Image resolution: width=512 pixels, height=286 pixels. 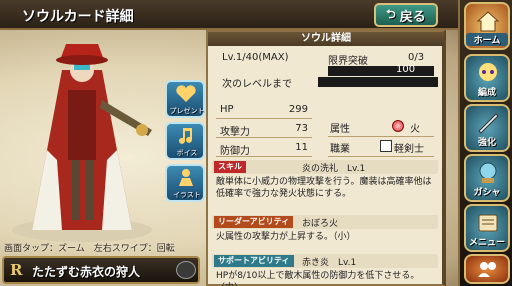 I want to click on gesture-hint: 画面タップ：ズーム 左右スワイプ：回転, so click(x=89, y=249).